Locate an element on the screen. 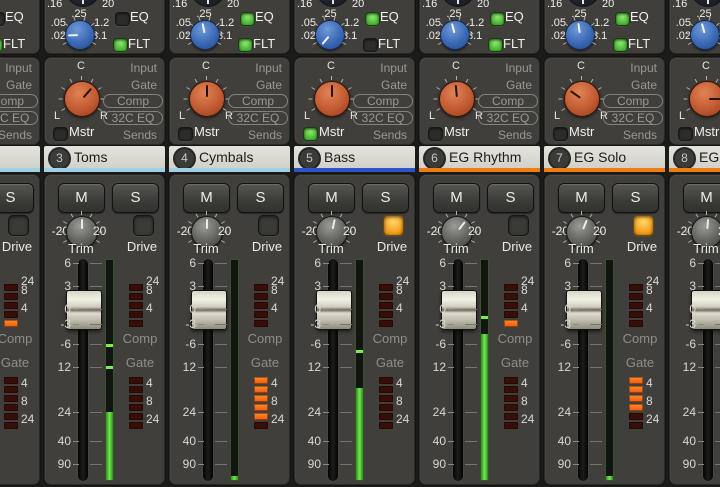 The height and width of the screenshot is (487, 720). channel-header: 5 Bass is located at coordinates (354, 159).